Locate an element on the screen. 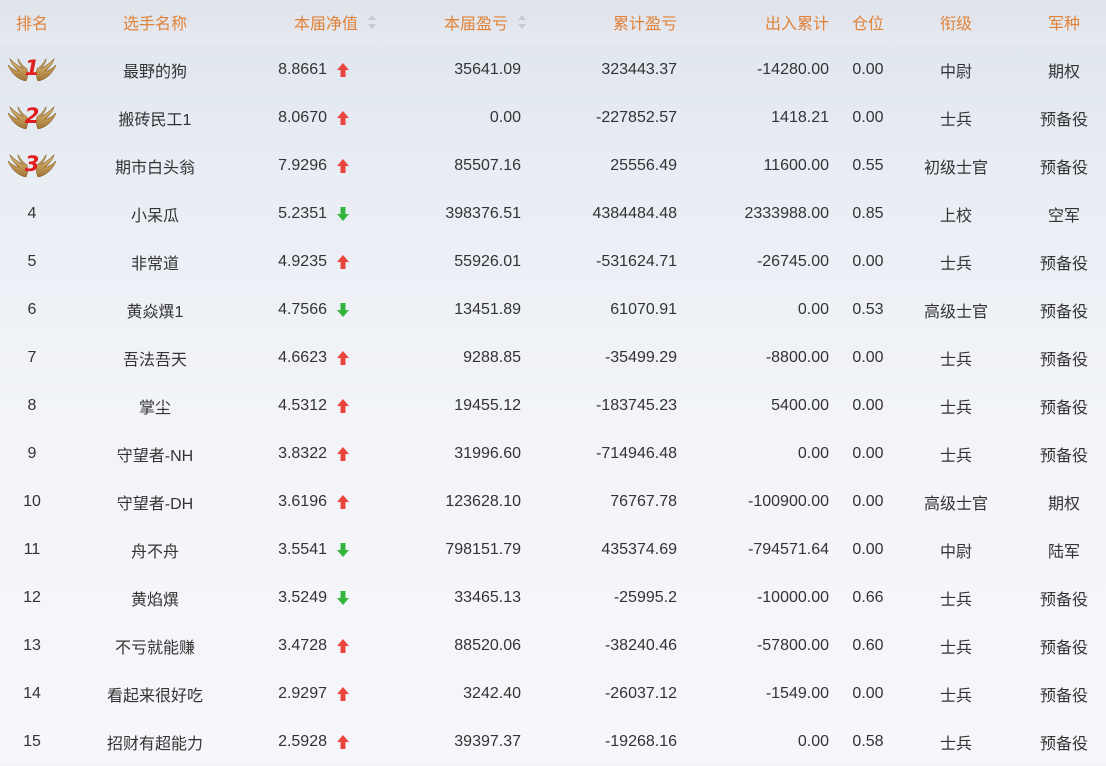 The width and height of the screenshot is (1106, 766). player-name: 黄焰熼 is located at coordinates (155, 598).